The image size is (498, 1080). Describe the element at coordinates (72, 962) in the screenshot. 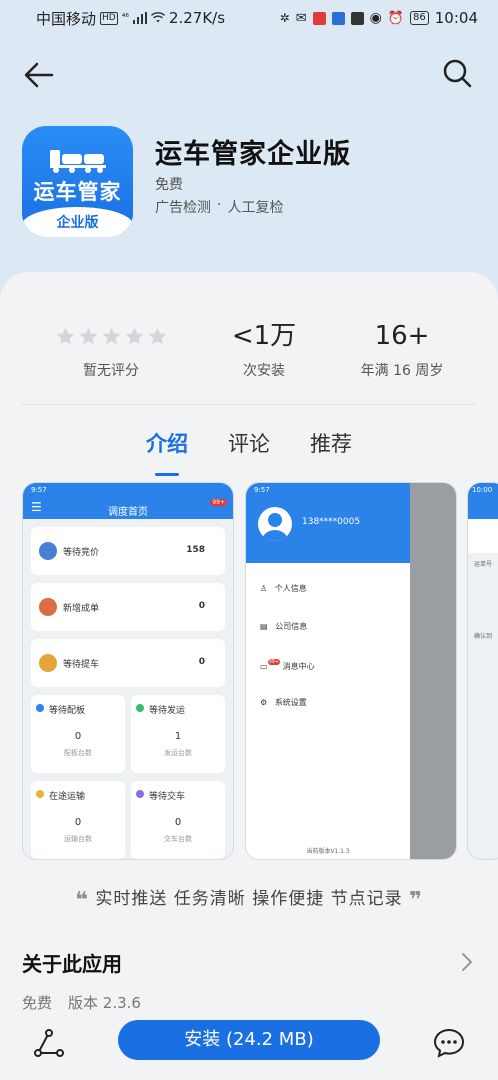

I see `about-title: 关于此应用` at that location.